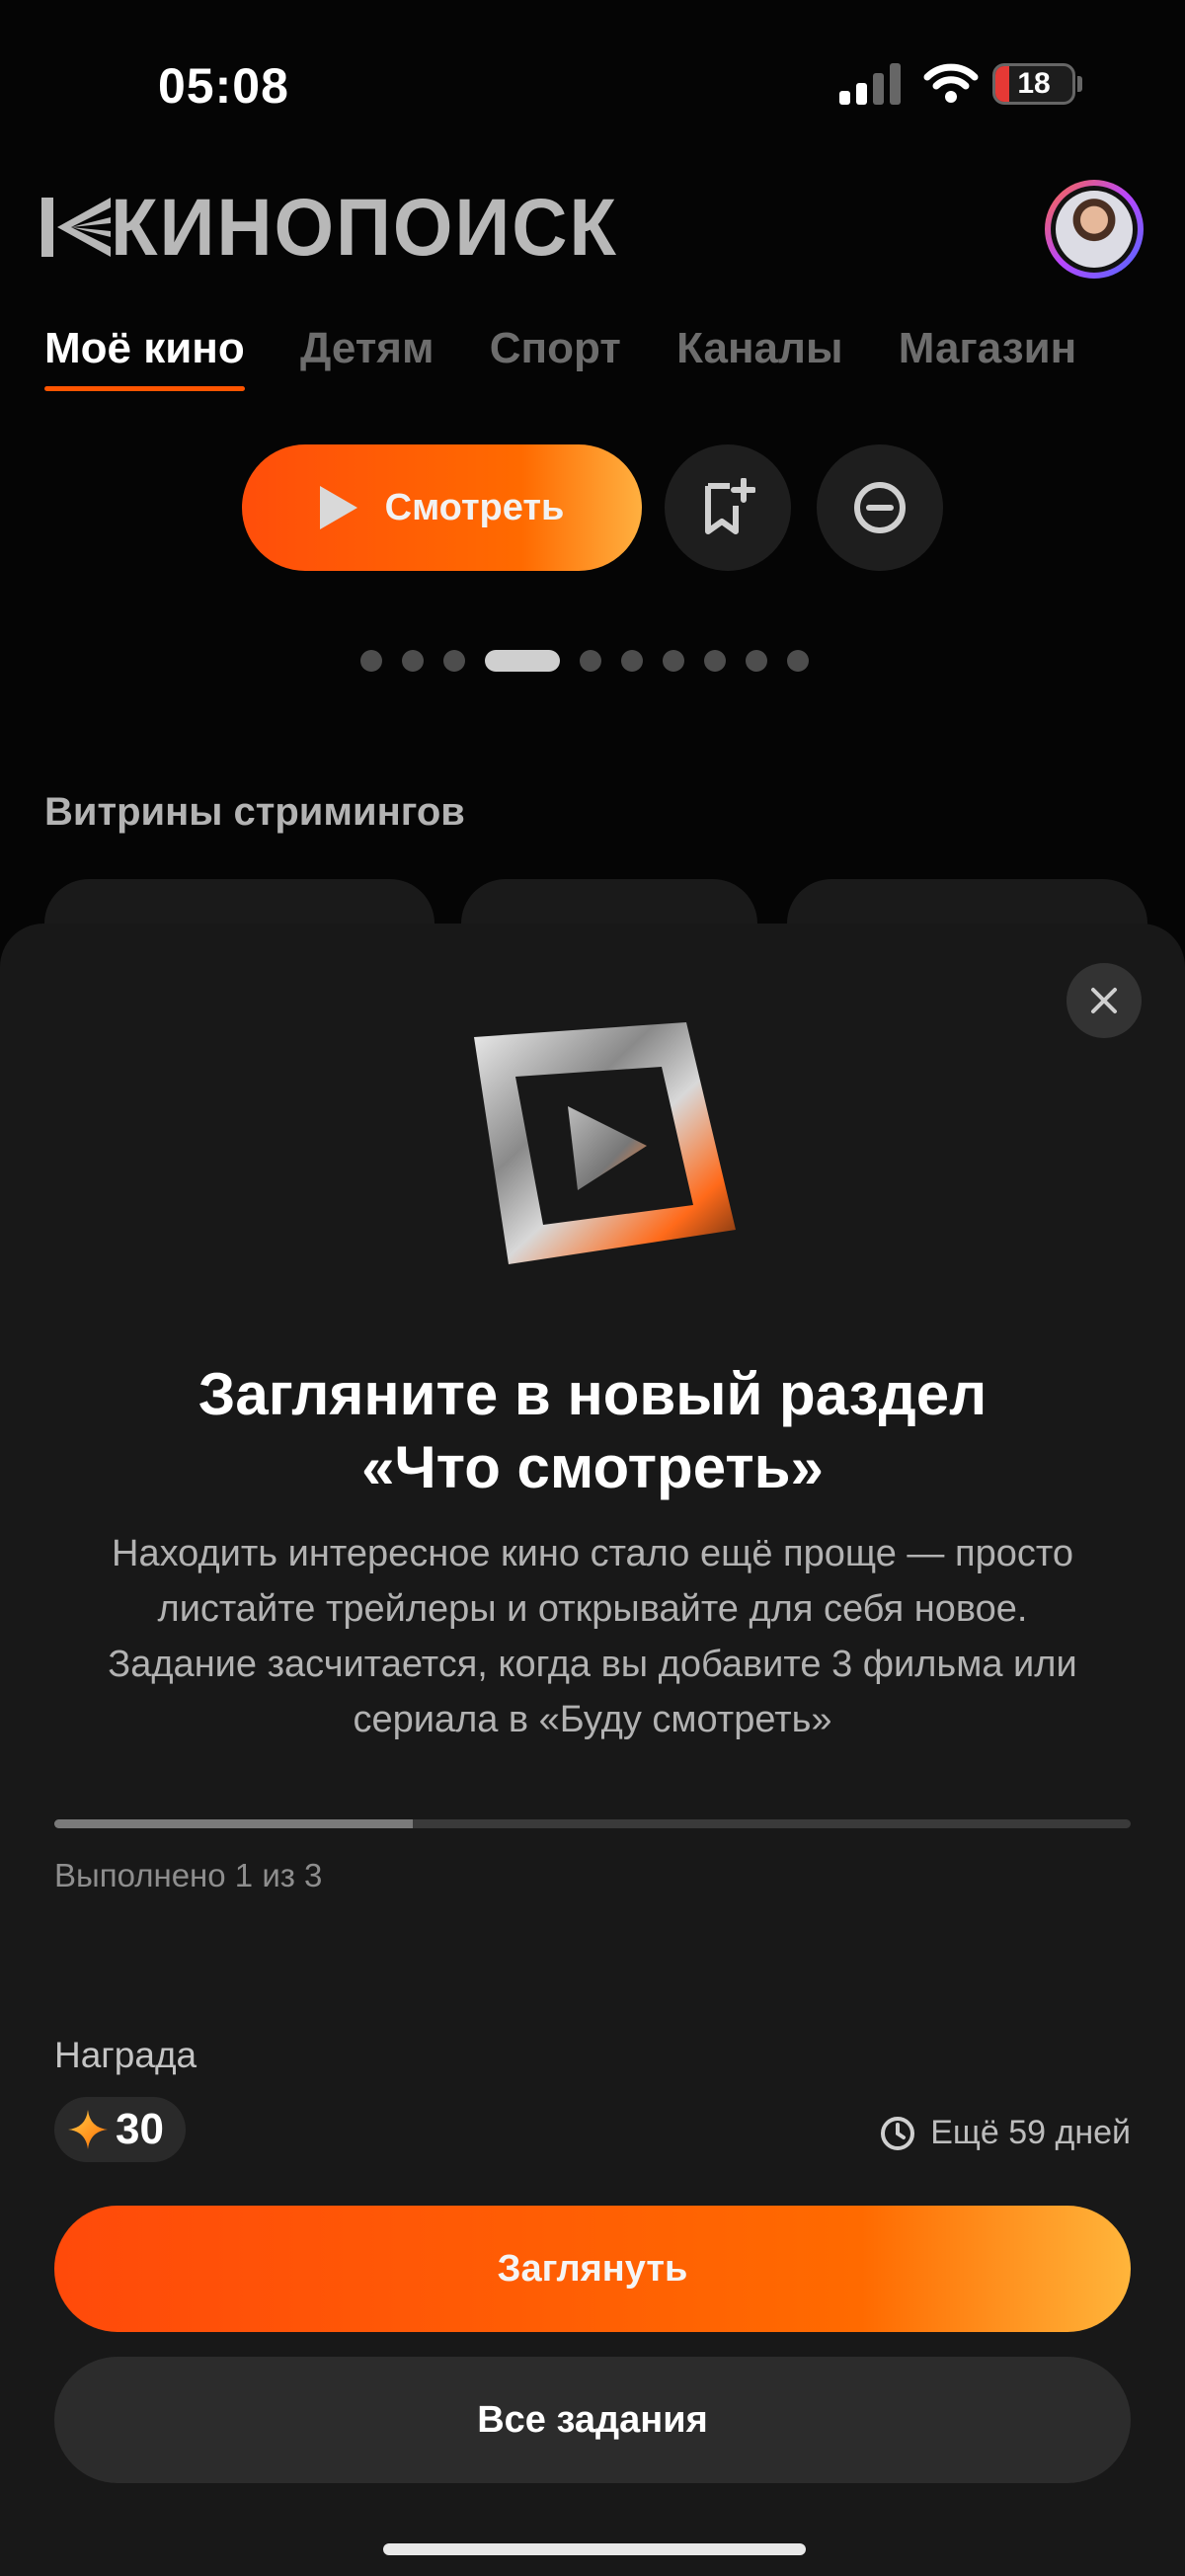  I want to click on tab-sport: Спорт, so click(556, 357).